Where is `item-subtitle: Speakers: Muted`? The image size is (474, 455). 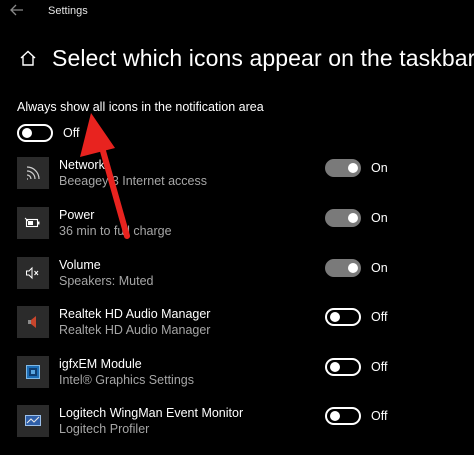
item-subtitle: Speakers: Muted is located at coordinates (106, 281).